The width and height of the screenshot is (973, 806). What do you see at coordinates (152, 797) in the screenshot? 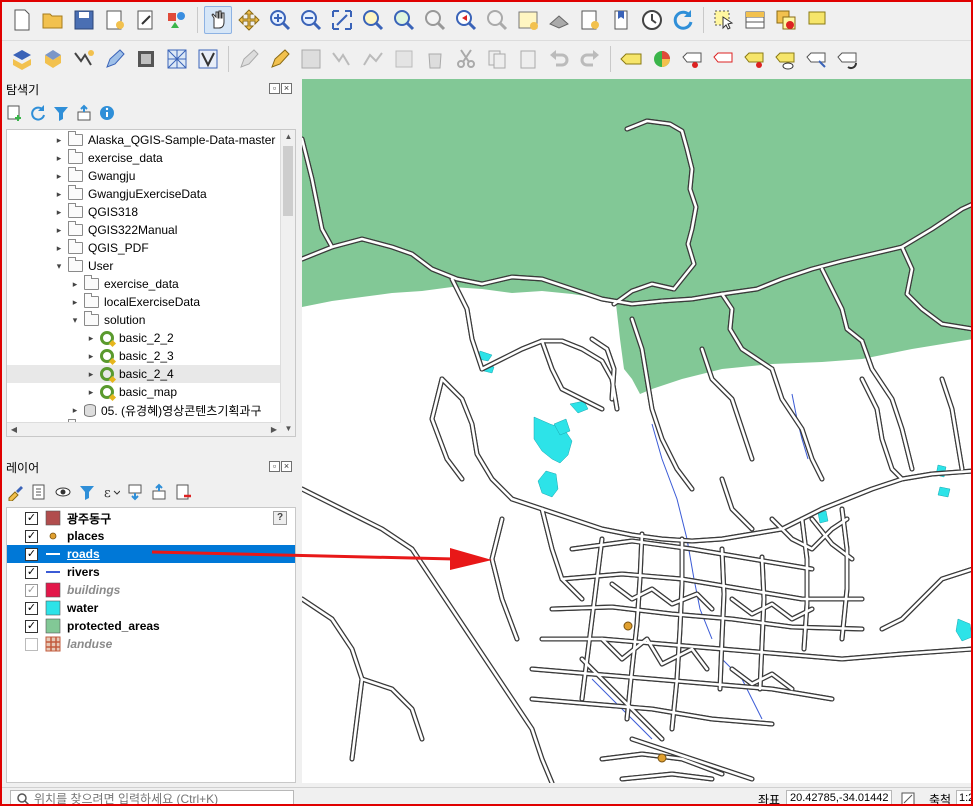
I see `locator-bar` at bounding box center [152, 797].